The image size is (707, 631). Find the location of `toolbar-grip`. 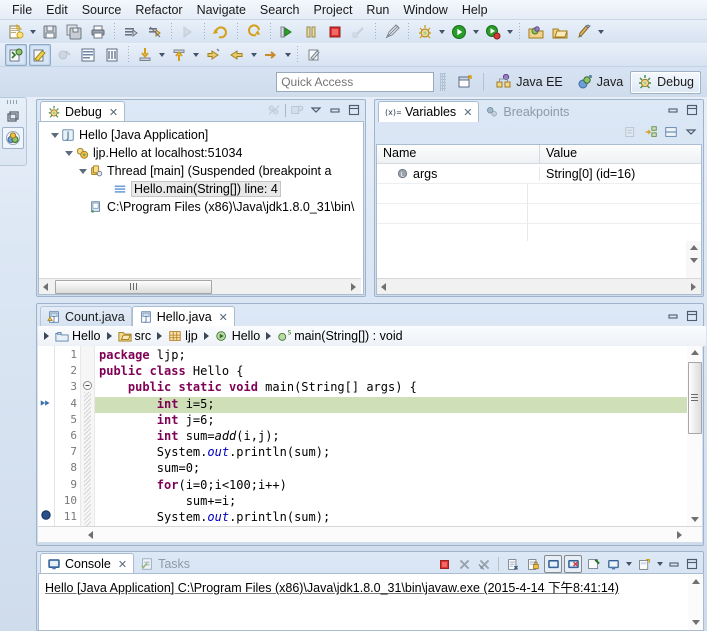

toolbar-grip is located at coordinates (443, 82).